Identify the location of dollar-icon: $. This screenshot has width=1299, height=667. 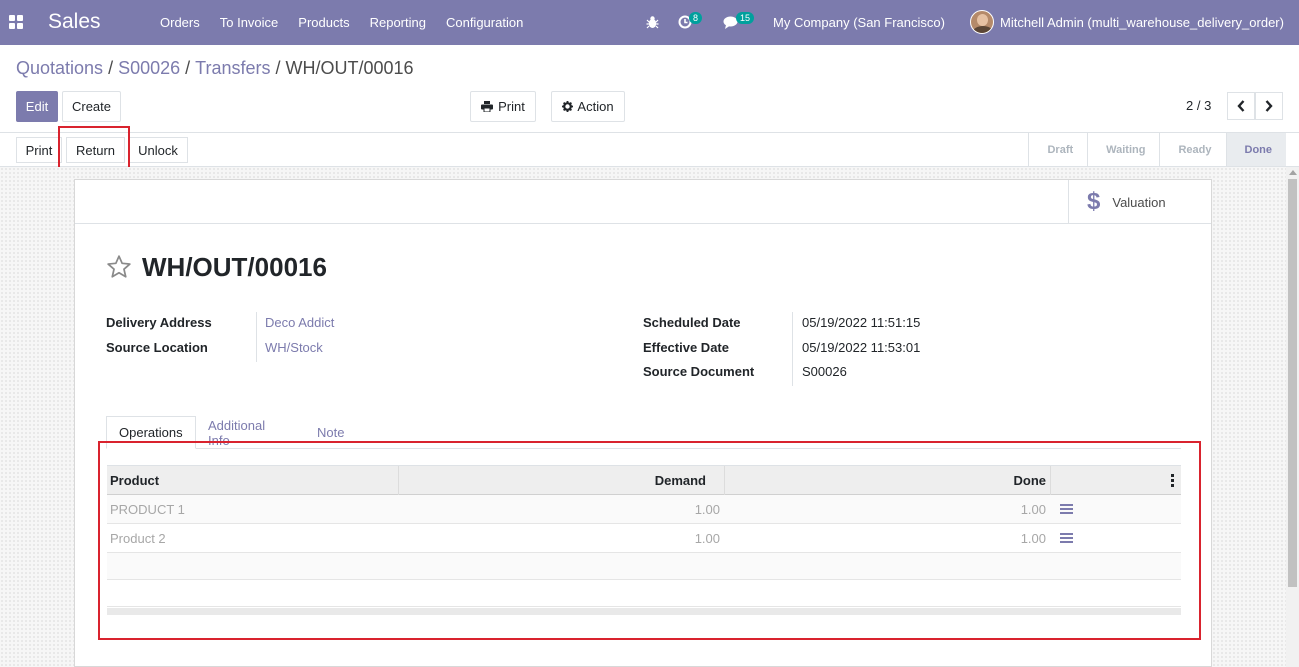
(1094, 201).